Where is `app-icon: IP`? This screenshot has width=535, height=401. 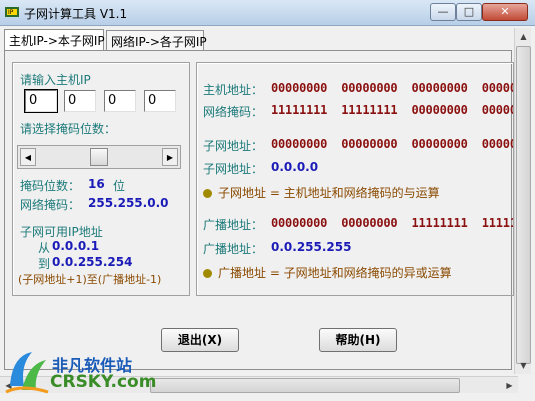 app-icon: IP is located at coordinates (12, 12).